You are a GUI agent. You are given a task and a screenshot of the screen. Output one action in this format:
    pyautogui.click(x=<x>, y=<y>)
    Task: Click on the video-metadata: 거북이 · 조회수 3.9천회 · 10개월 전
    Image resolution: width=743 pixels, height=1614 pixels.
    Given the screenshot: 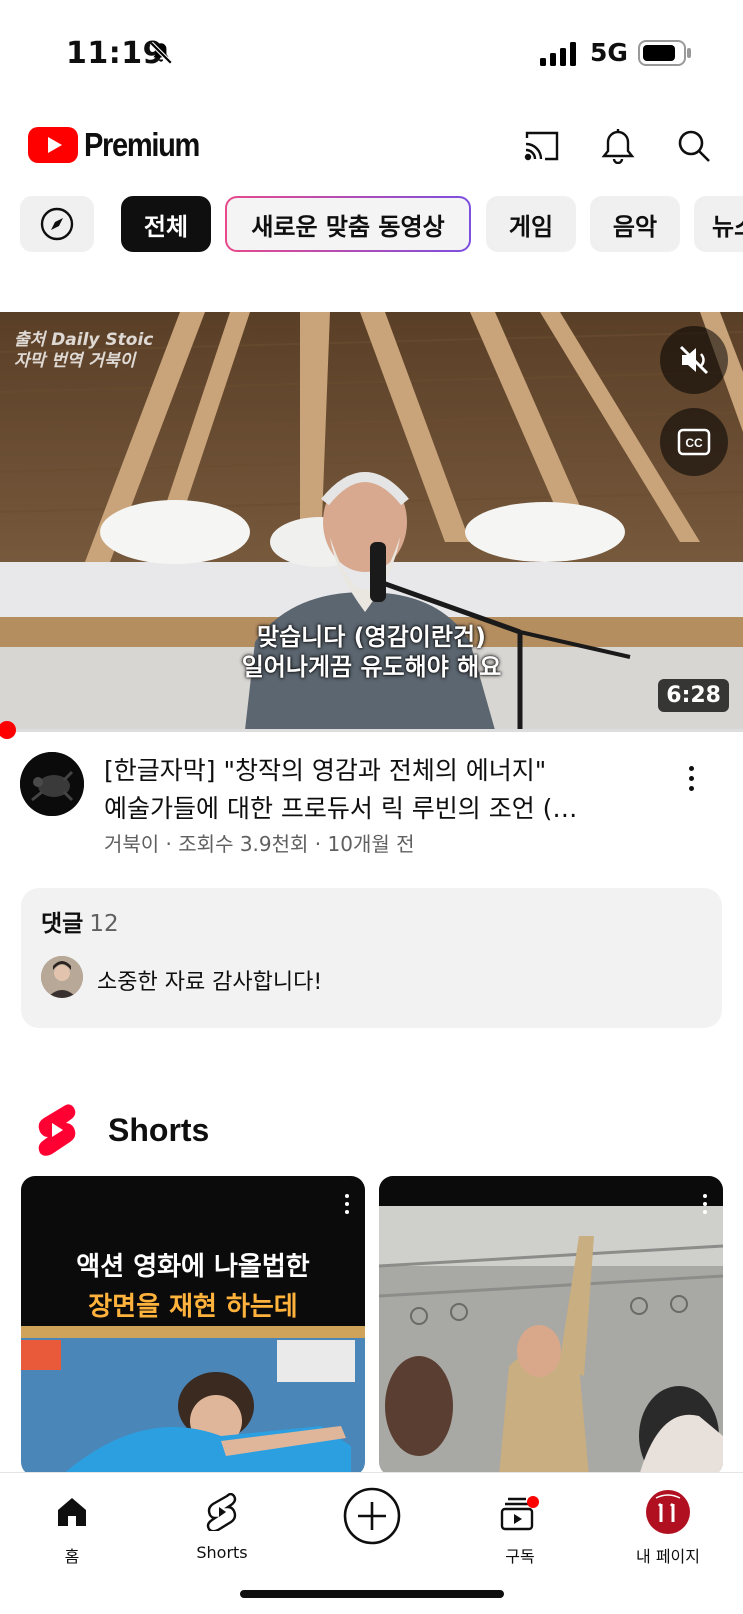 What is the action you would take?
    pyautogui.click(x=259, y=844)
    